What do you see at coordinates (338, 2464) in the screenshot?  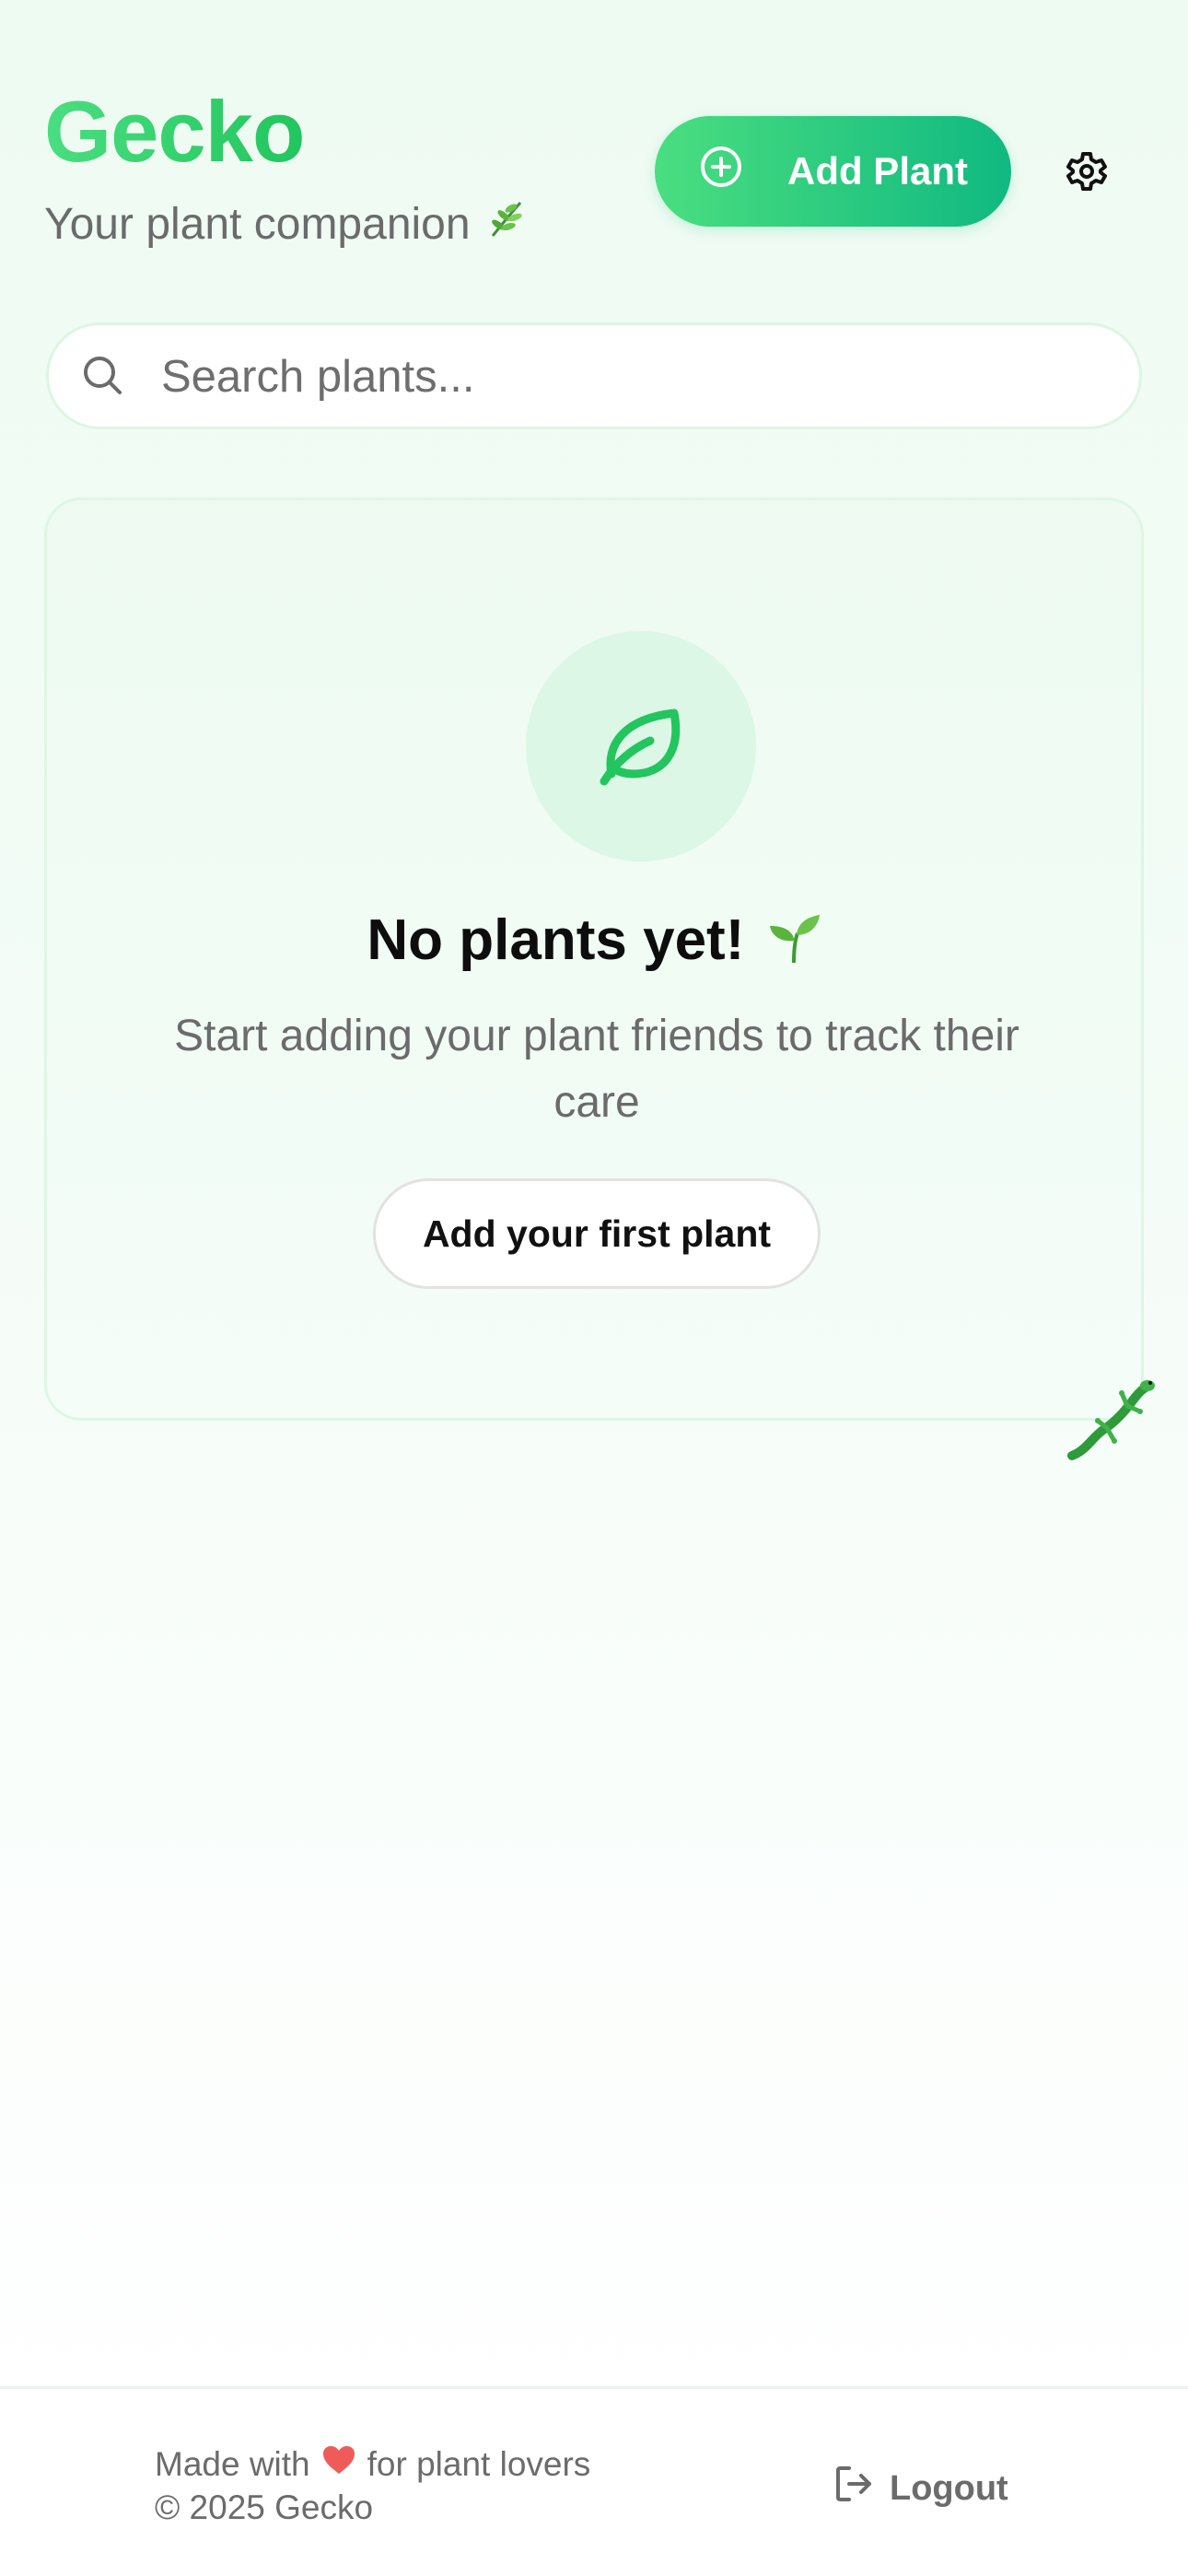 I see `heart-icon` at bounding box center [338, 2464].